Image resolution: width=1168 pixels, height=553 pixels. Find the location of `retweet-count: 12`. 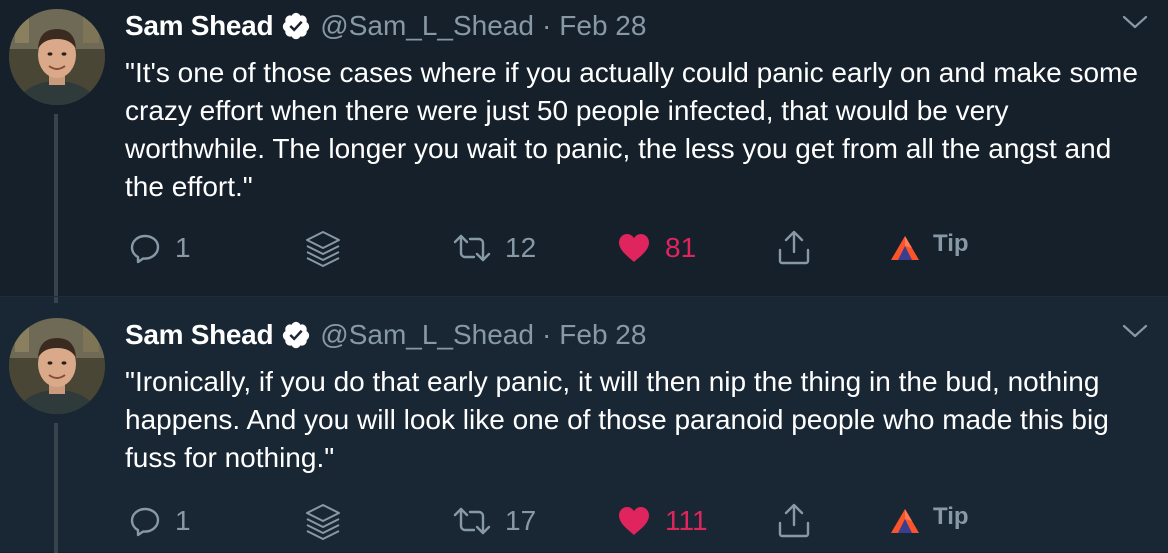

retweet-count: 12 is located at coordinates (521, 247).